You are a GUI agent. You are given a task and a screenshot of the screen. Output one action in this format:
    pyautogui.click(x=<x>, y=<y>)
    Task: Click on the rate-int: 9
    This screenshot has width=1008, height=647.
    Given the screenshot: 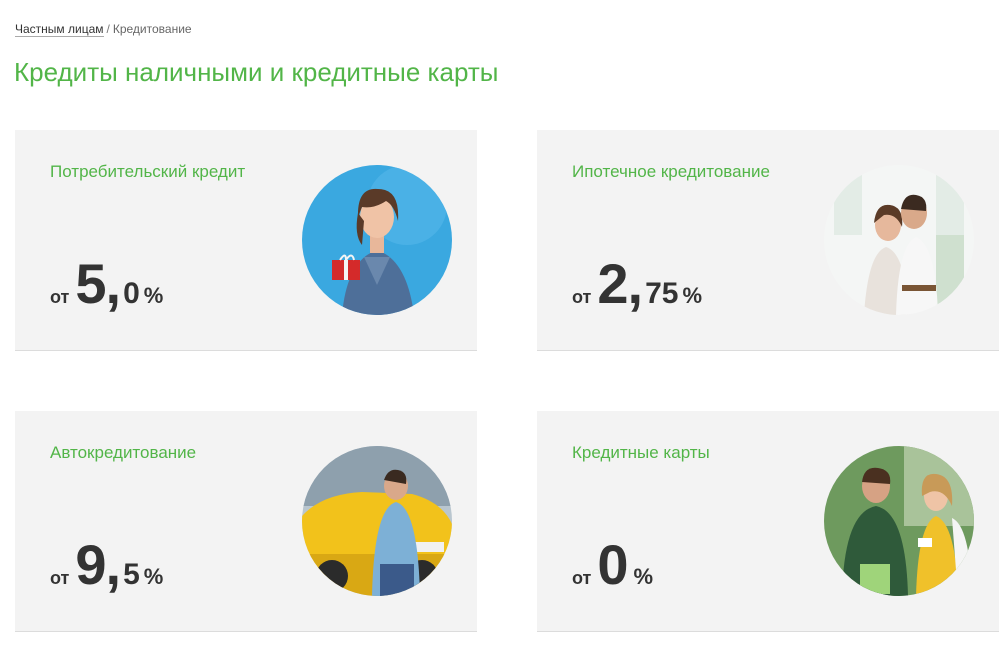 What is the action you would take?
    pyautogui.click(x=90, y=564)
    